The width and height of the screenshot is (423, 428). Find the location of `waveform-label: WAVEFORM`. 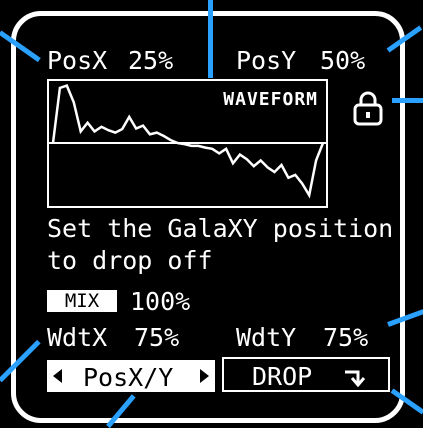

waveform-label: WAVEFORM is located at coordinates (270, 99).